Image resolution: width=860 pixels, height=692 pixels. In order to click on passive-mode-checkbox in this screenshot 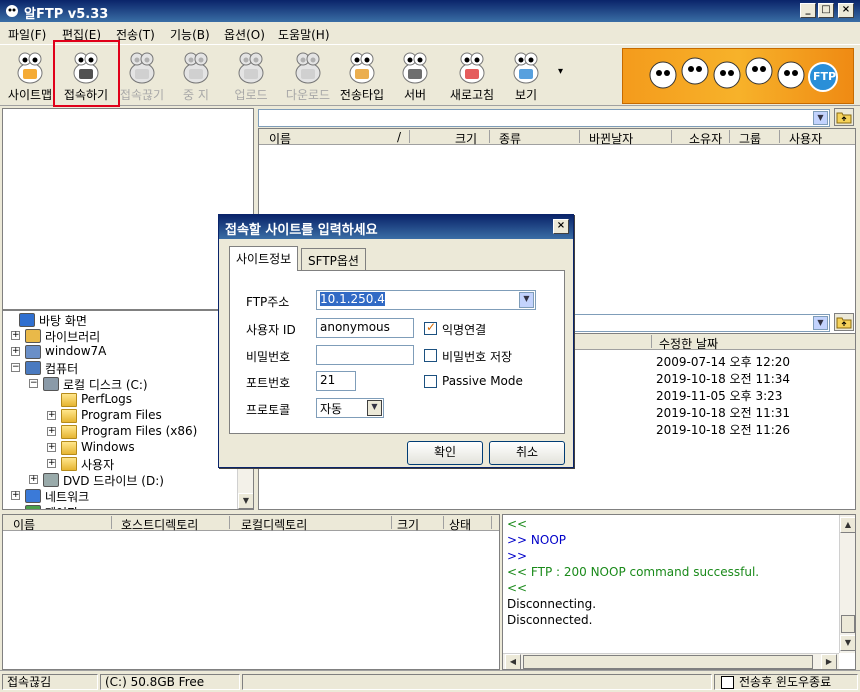, I will do `click(430, 381)`.